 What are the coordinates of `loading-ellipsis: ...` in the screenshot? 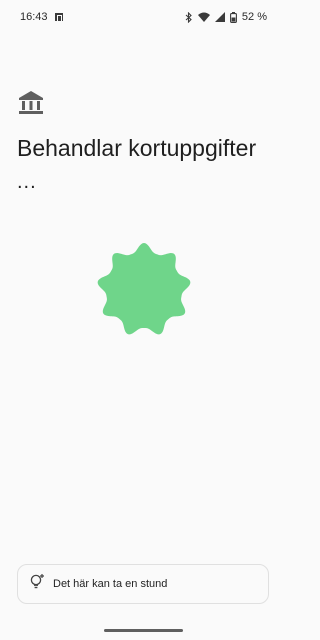 It's located at (27, 182).